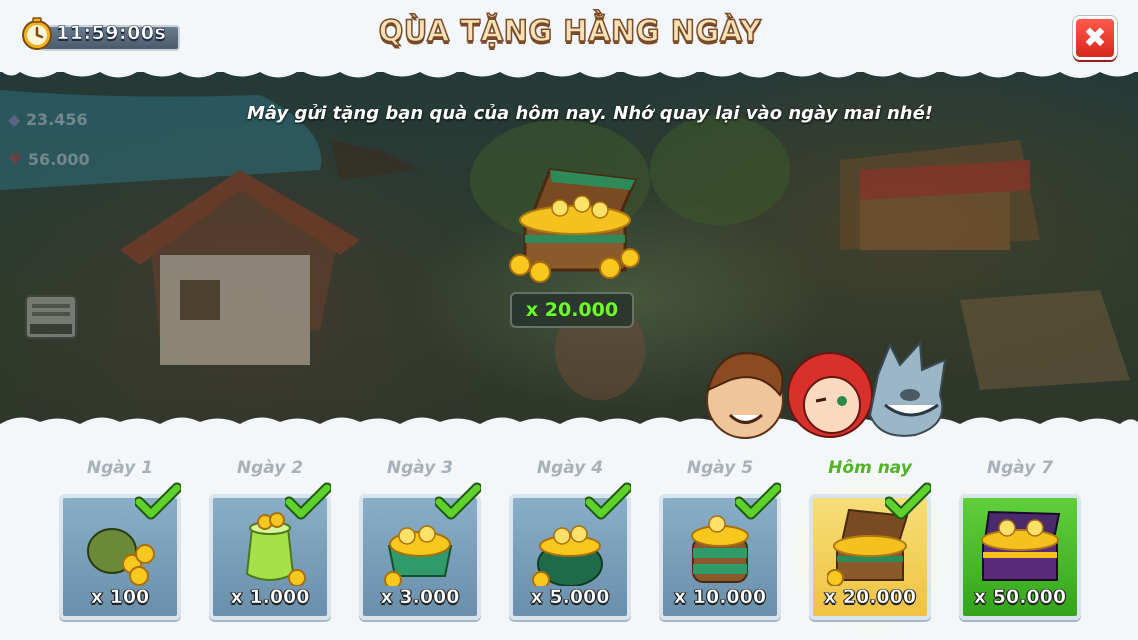  What do you see at coordinates (270, 597) in the screenshot?
I see `reward-amount: x 1.000` at bounding box center [270, 597].